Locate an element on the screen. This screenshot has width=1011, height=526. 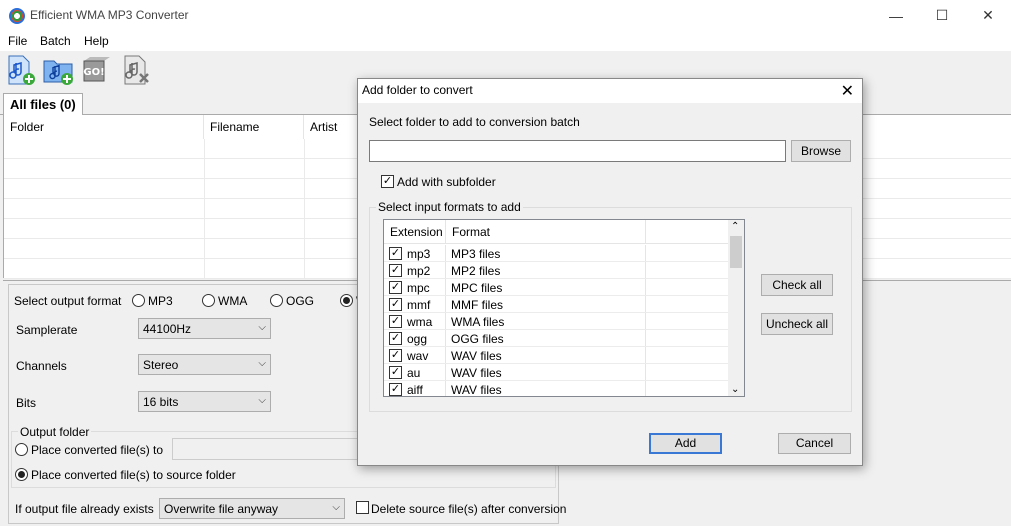
format-ogg-label: OGG is located at coordinates (300, 301).